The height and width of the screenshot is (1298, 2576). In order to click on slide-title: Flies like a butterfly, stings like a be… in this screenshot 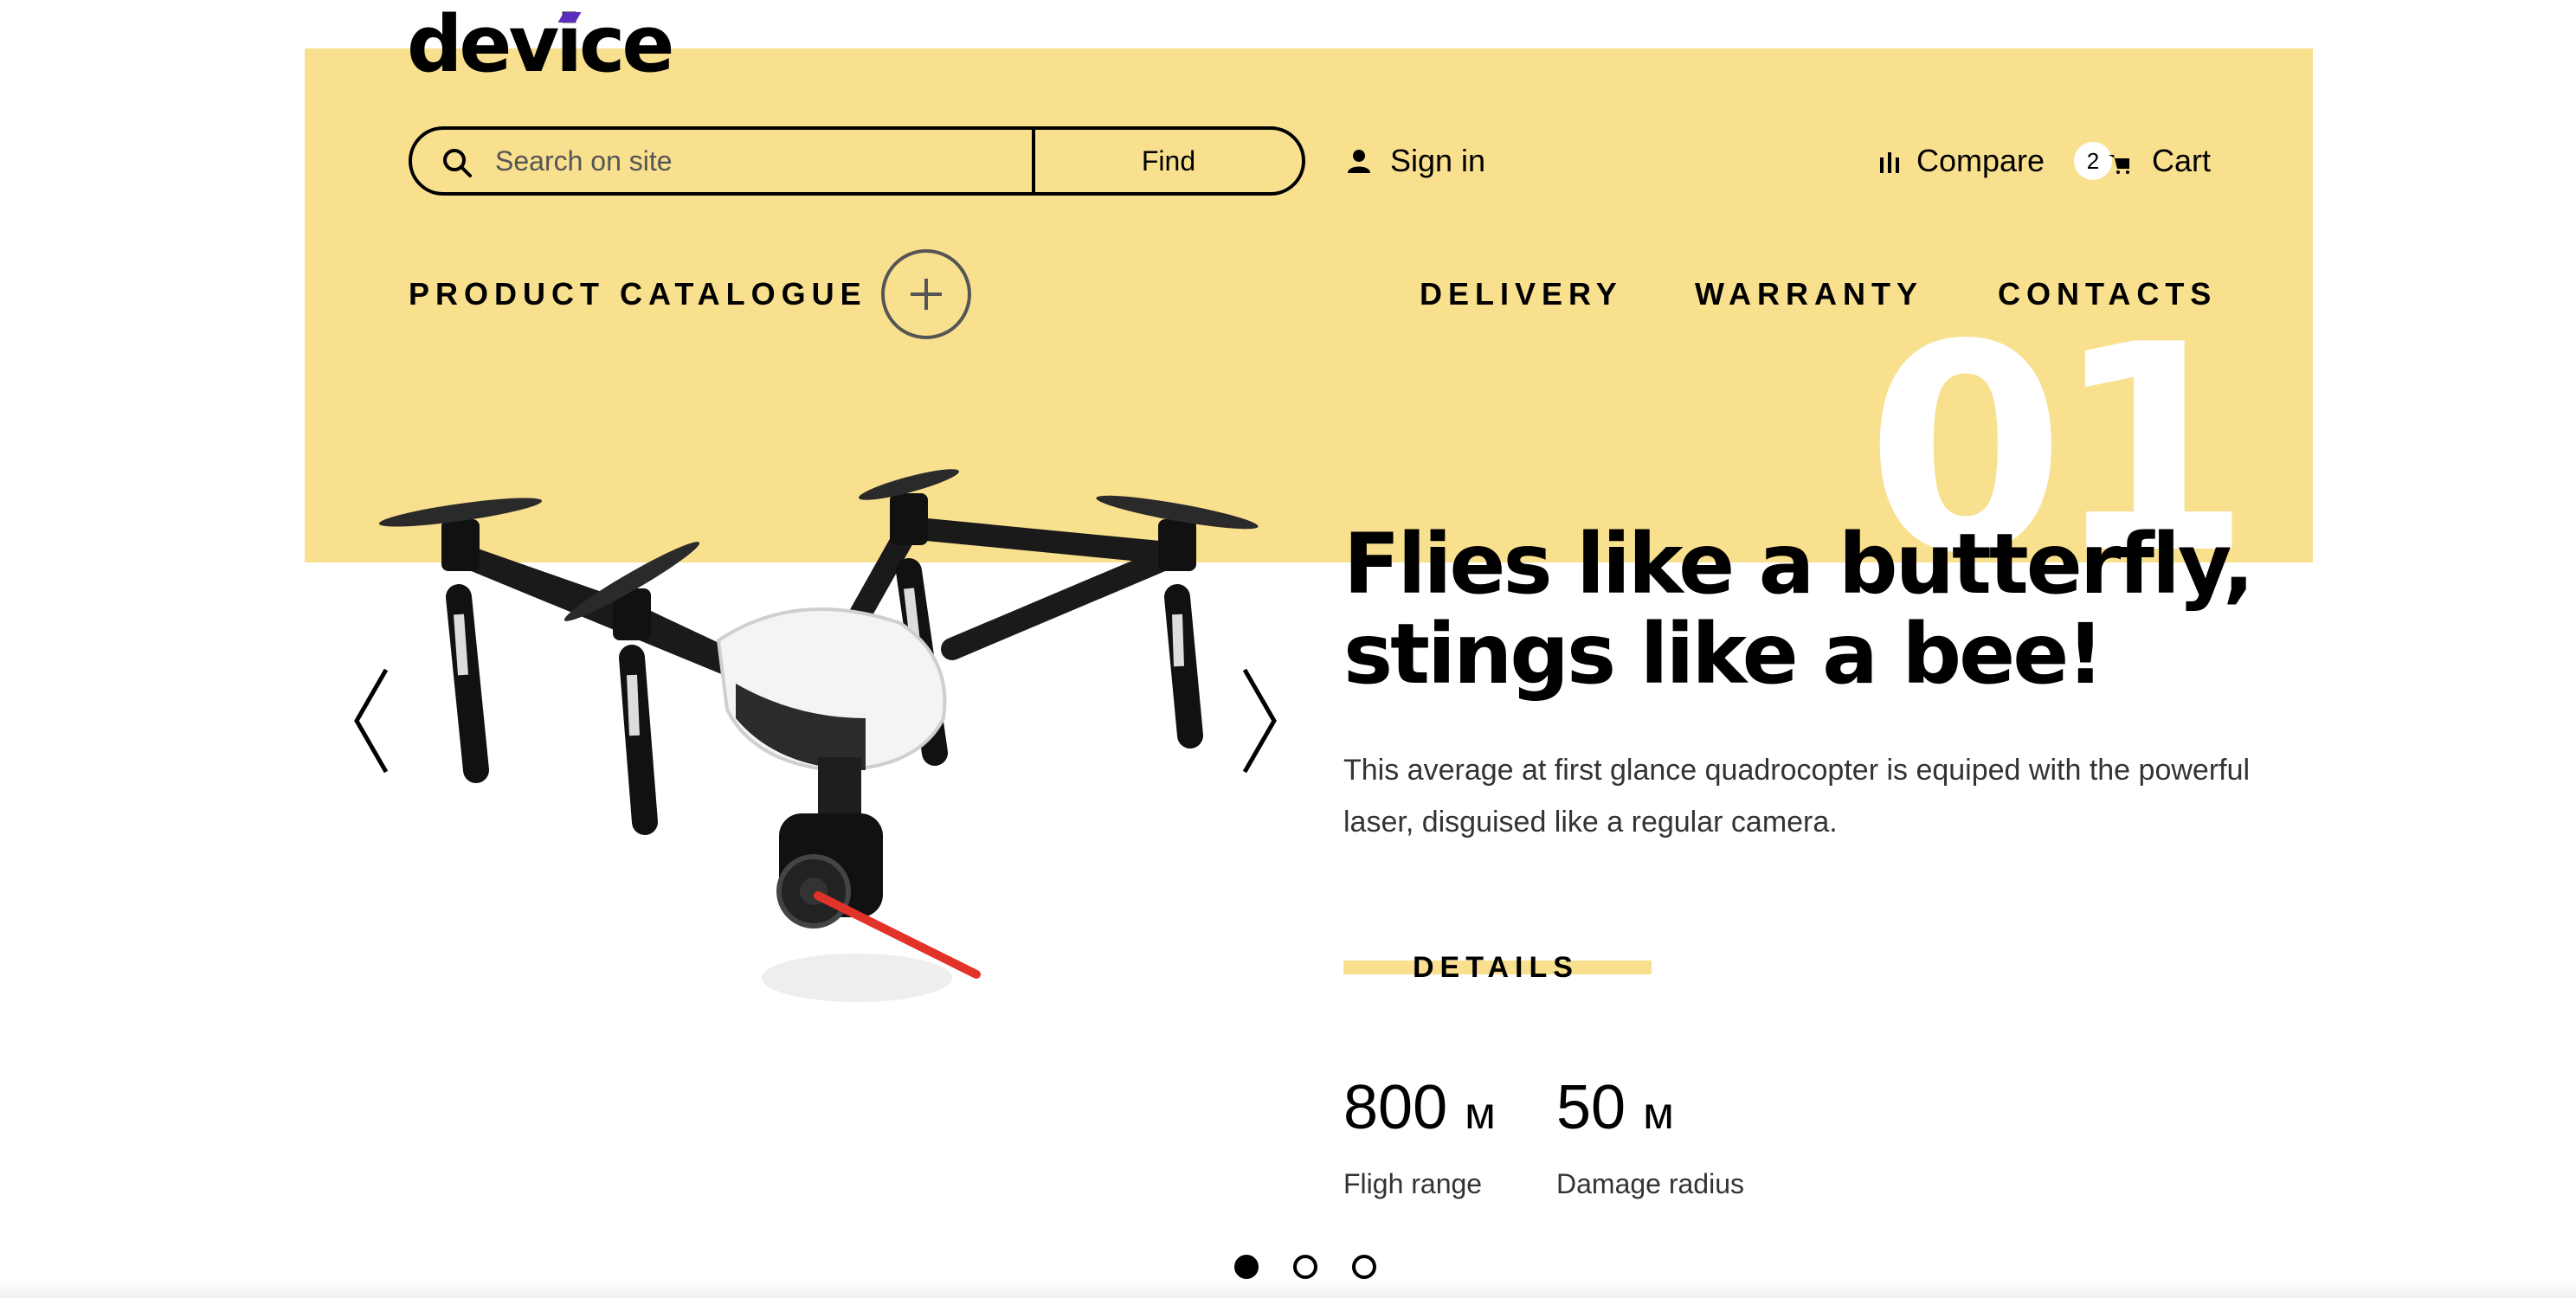, I will do `click(1819, 609)`.